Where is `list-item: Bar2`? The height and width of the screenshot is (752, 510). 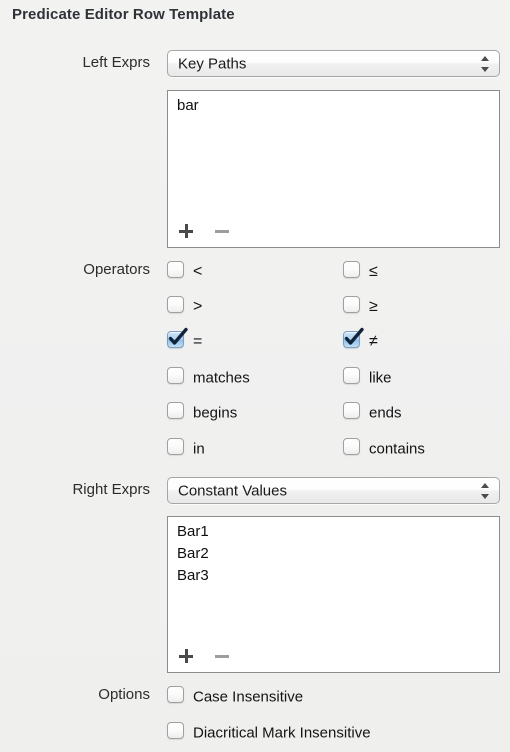 list-item: Bar2 is located at coordinates (333, 554).